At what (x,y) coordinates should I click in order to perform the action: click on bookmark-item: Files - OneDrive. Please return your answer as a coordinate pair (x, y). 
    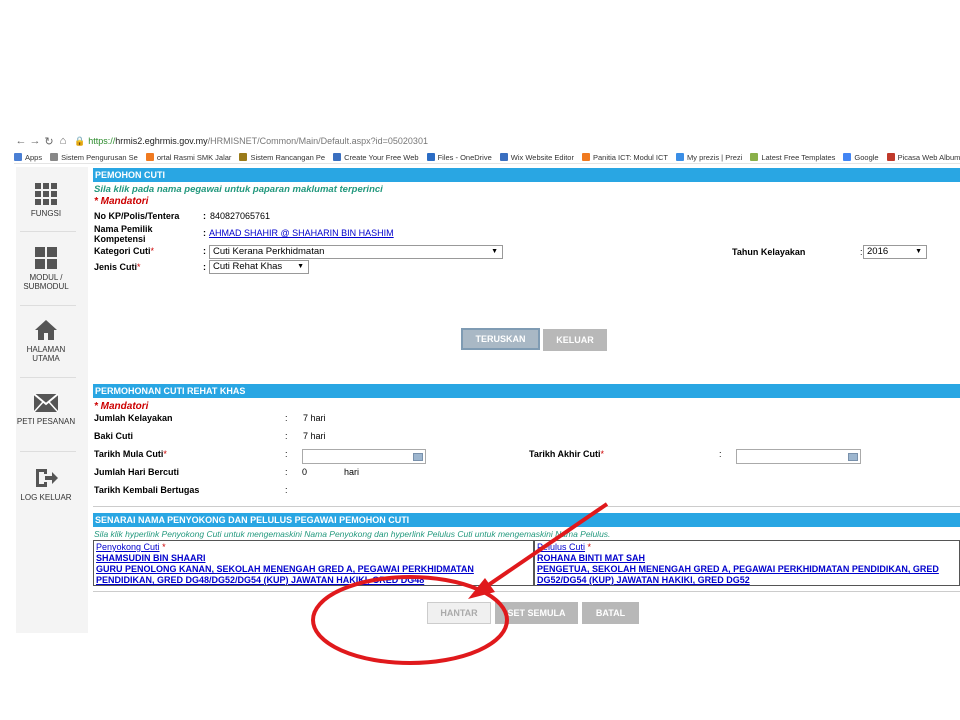
    Looking at the image, I should click on (459, 157).